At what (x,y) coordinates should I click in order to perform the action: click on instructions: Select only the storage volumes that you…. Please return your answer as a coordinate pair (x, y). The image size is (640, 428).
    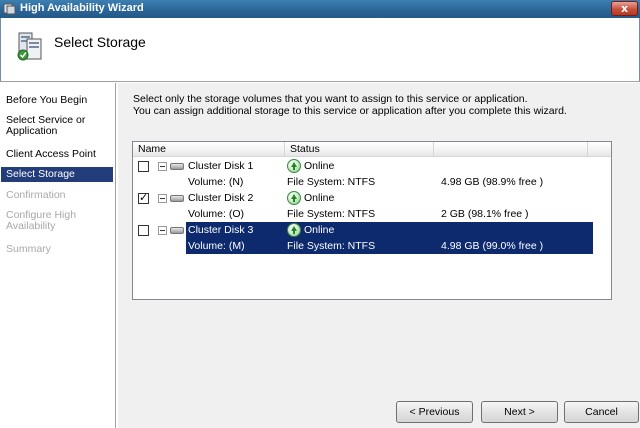
    Looking at the image, I should click on (350, 105).